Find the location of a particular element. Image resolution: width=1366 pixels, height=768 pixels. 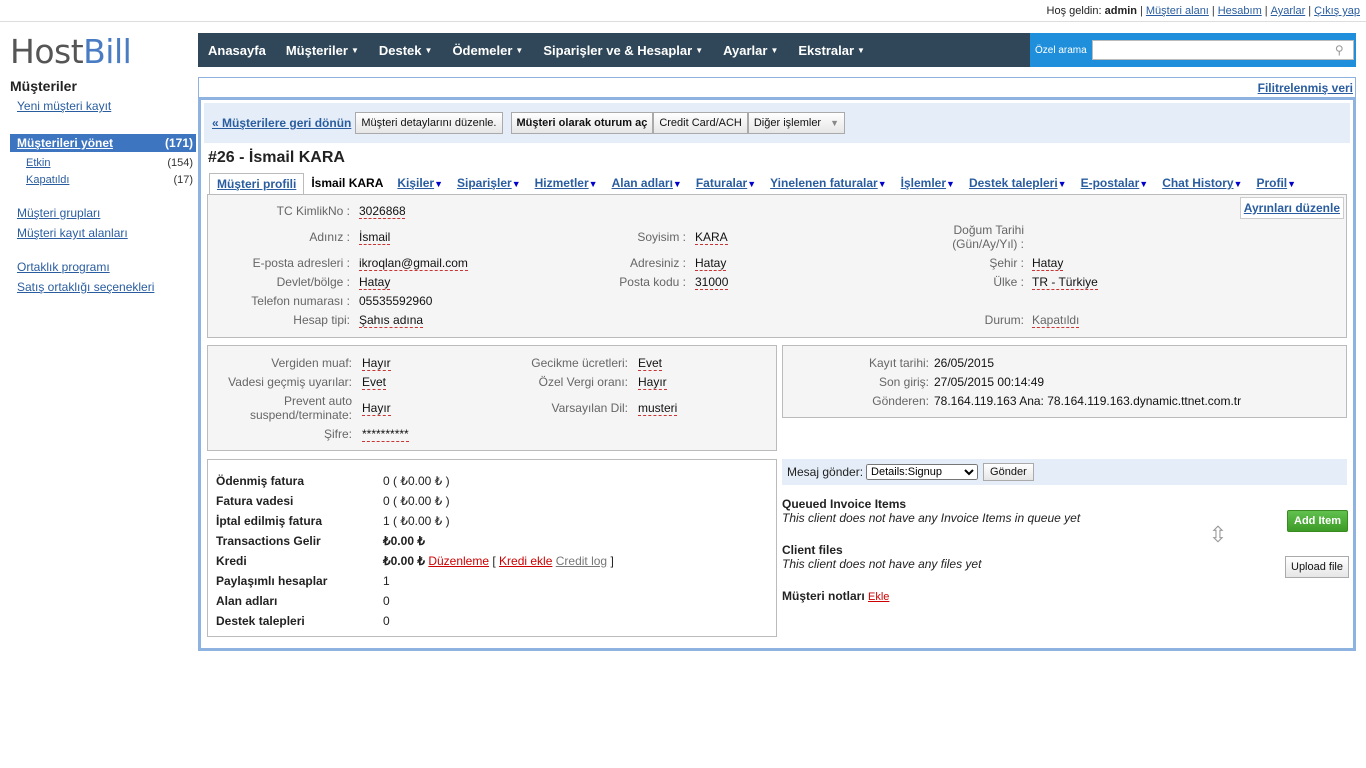

tab-transactions: İşlemler▼ is located at coordinates (928, 184).